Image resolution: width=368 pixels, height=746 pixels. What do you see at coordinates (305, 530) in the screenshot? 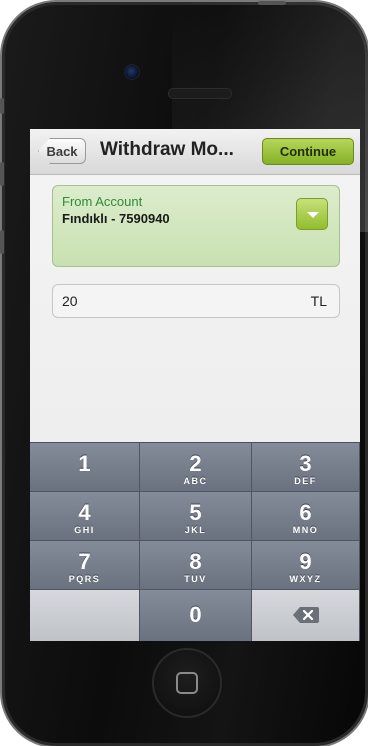
I see `key-6-letters: MNO` at bounding box center [305, 530].